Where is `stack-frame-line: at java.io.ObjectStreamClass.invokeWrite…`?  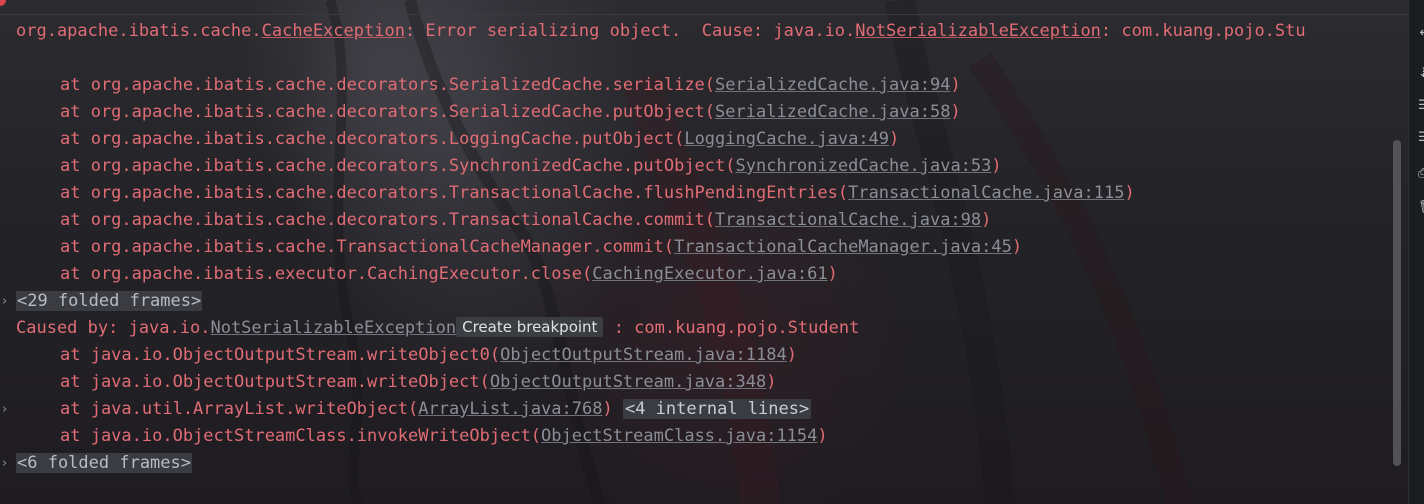 stack-frame-line: at java.io.ObjectStreamClass.invokeWrite… is located at coordinates (444, 436).